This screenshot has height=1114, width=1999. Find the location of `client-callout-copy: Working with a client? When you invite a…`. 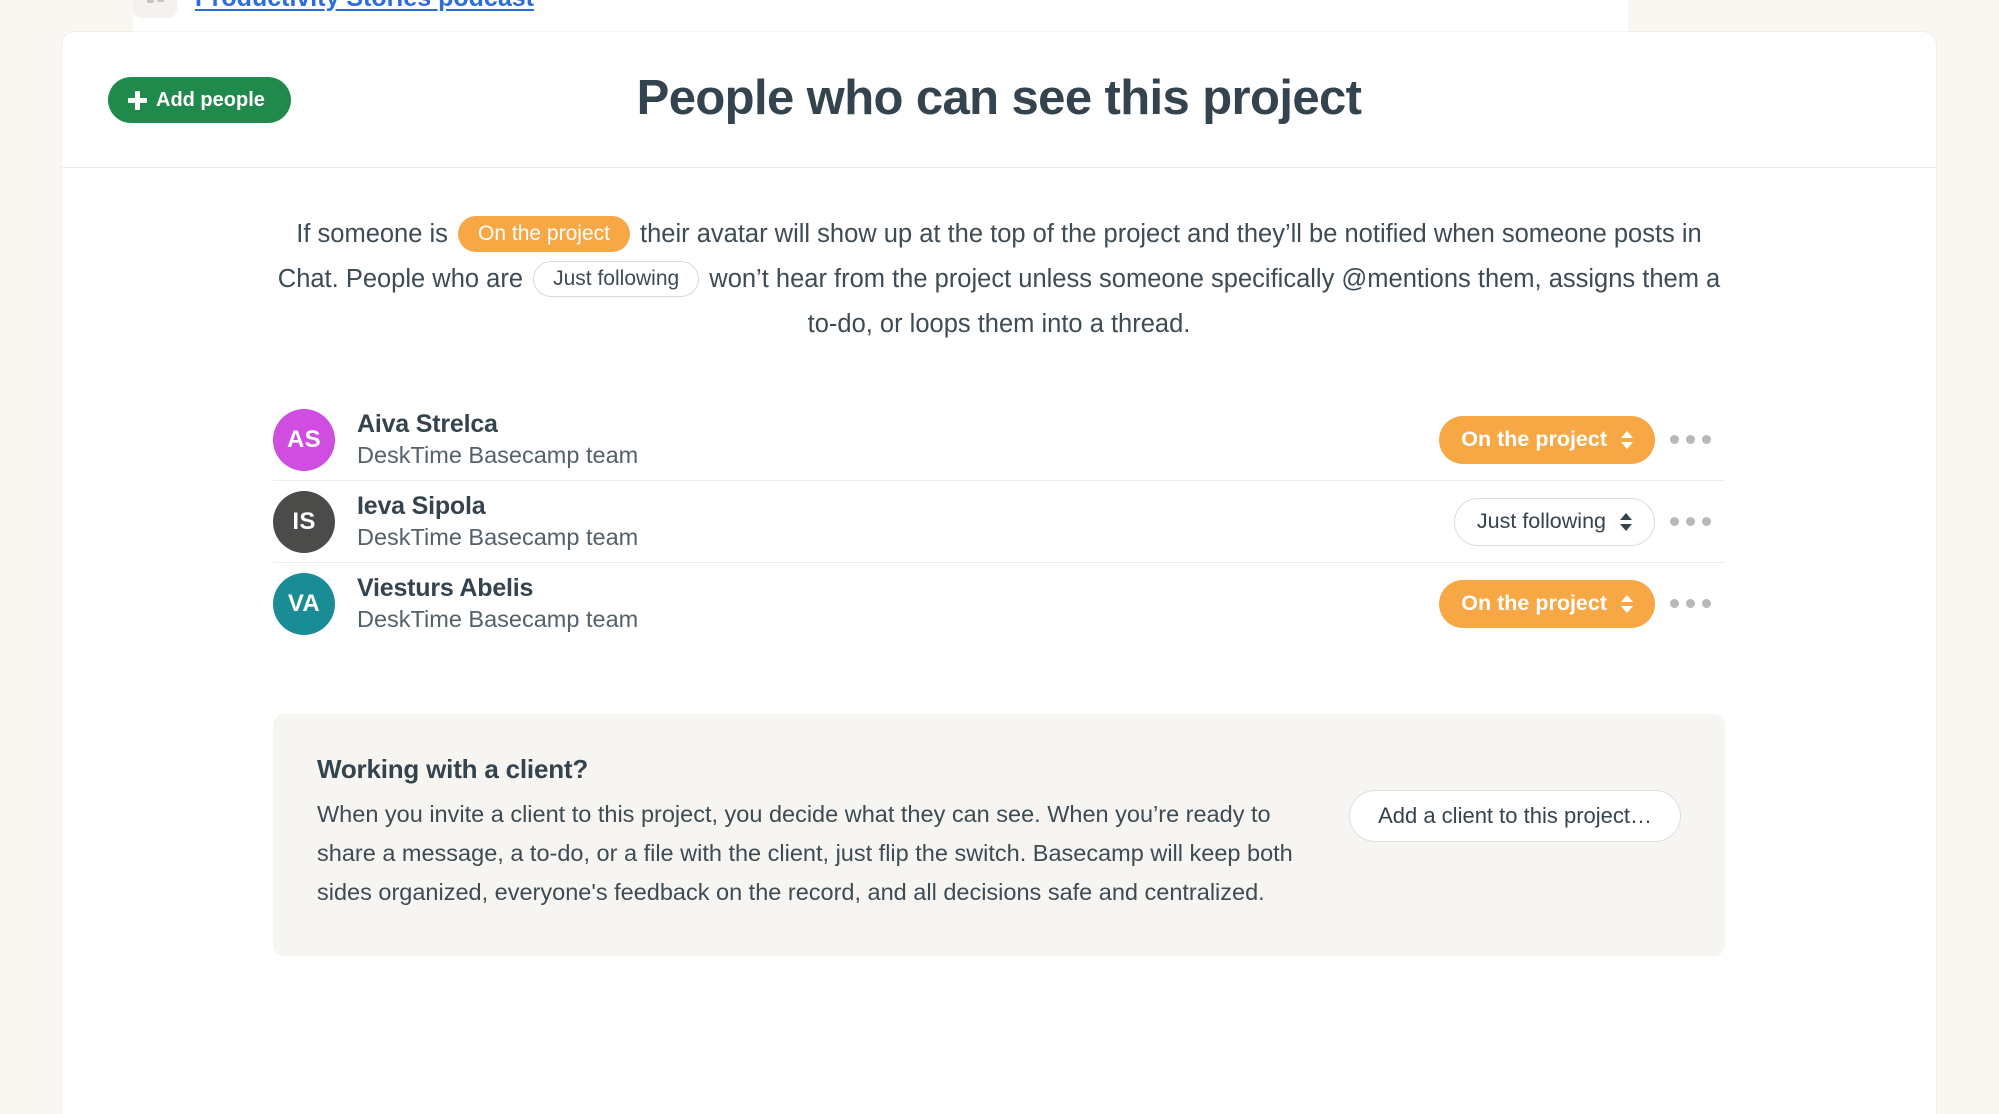

client-callout-copy: Working with a client? When you invite a… is located at coordinates (812, 833).